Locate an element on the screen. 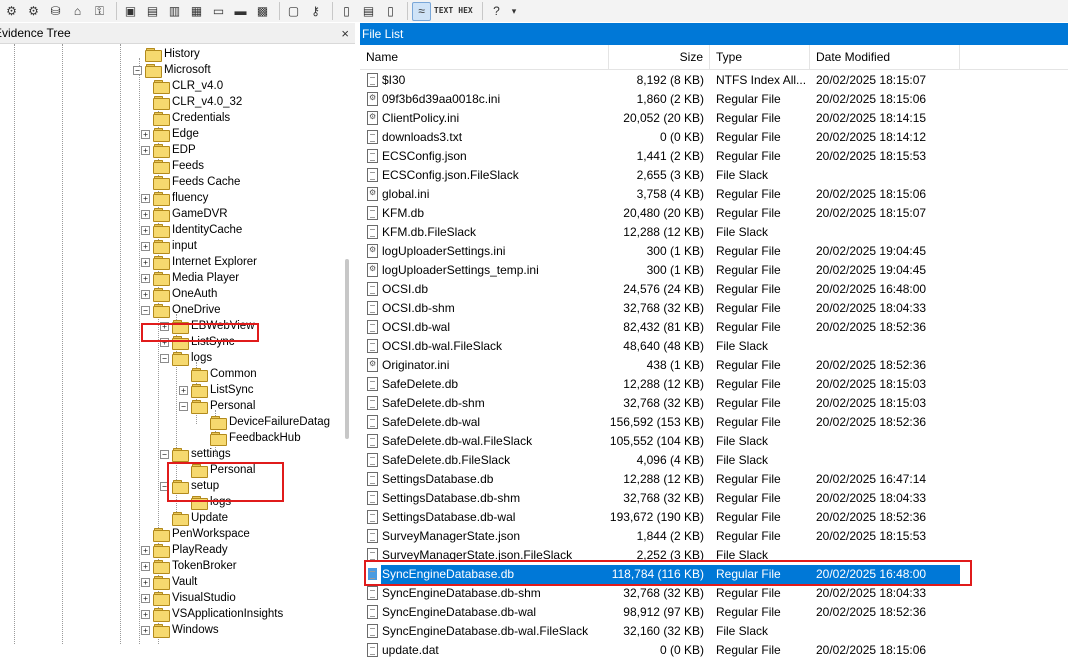 The image size is (1068, 660). tree-item: Update is located at coordinates (194, 518).